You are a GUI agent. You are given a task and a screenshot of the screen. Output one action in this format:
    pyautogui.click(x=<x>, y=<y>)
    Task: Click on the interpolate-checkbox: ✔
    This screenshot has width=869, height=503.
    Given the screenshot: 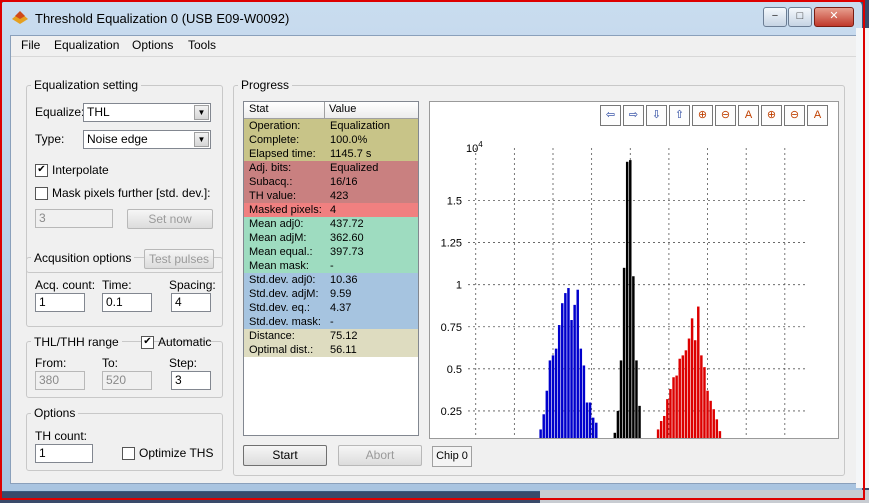 What is the action you would take?
    pyautogui.click(x=41, y=170)
    